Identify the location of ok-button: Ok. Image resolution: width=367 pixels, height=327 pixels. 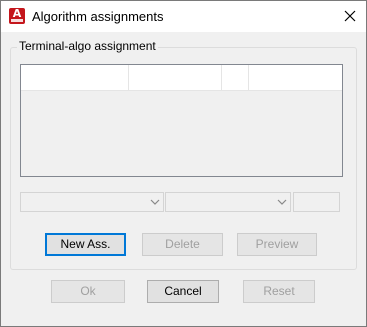
(88, 291).